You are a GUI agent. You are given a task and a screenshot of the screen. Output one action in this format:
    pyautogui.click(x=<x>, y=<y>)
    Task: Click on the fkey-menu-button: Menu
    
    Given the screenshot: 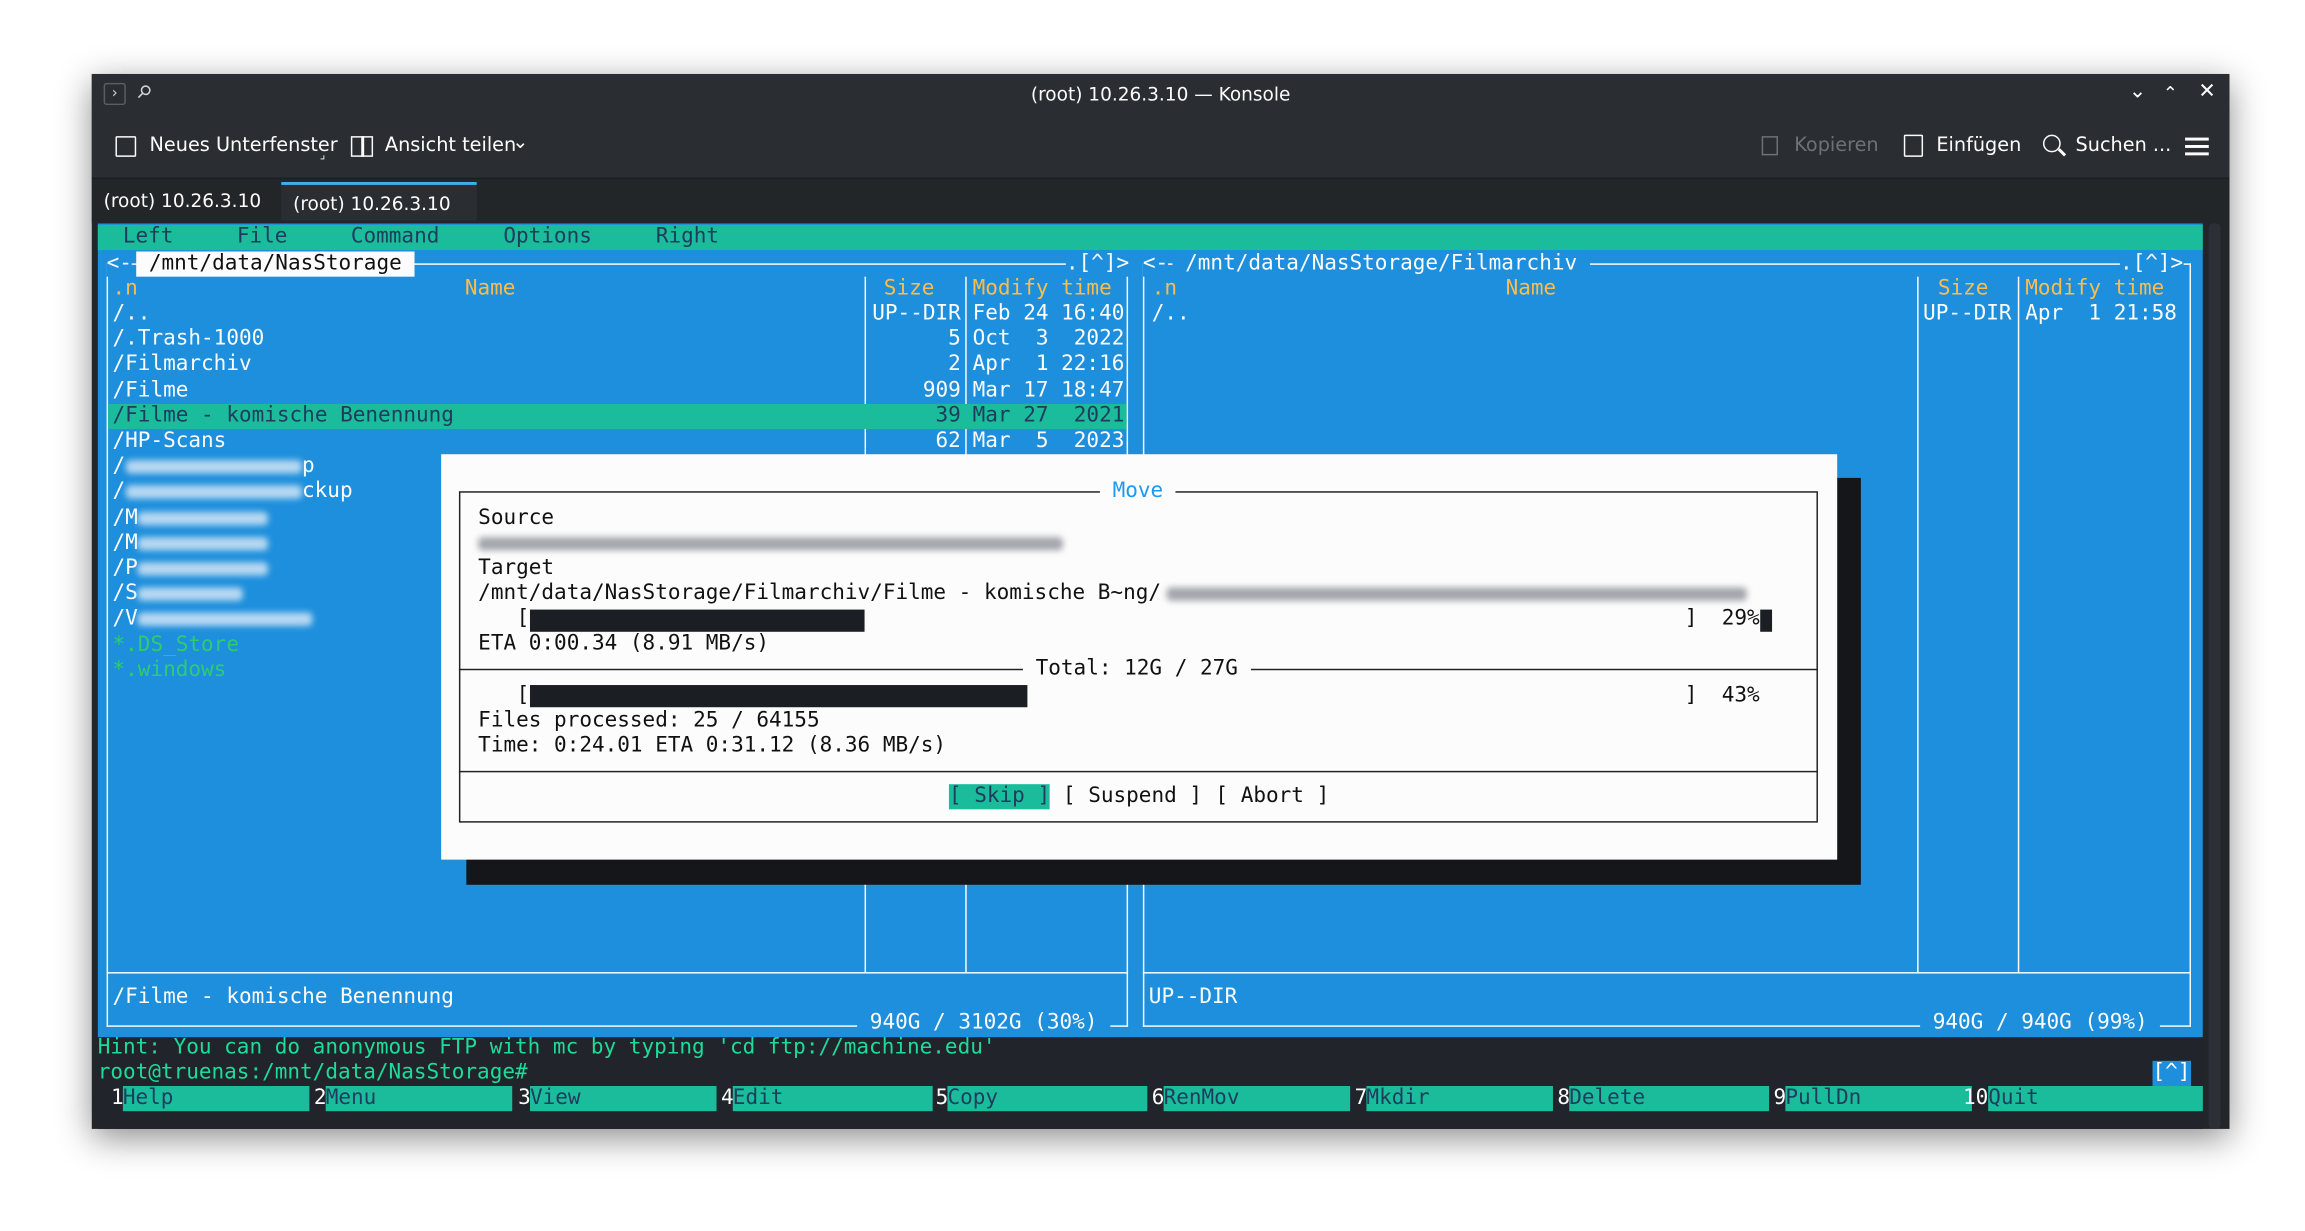 What is the action you would take?
    pyautogui.click(x=419, y=1099)
    